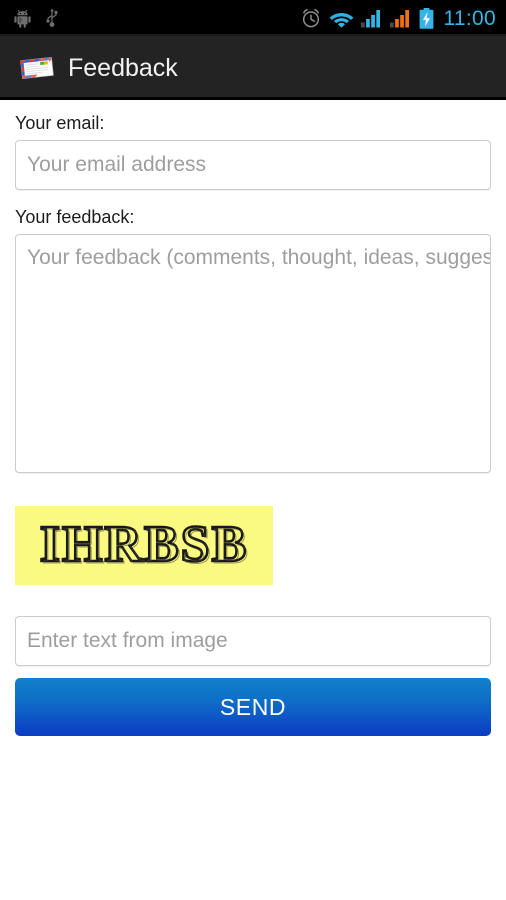  I want to click on page-title: Feedback, so click(123, 67).